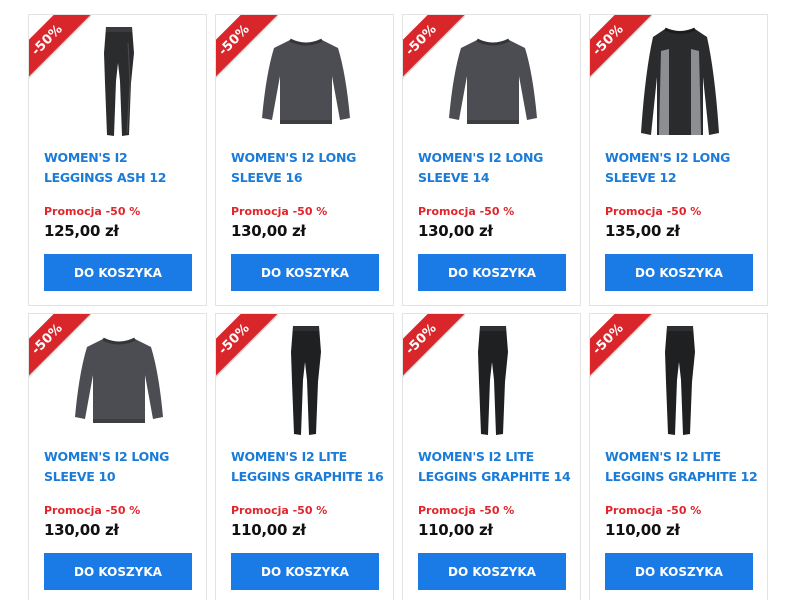 This screenshot has height=600, width=799. I want to click on product-price: 135,00 zł, so click(642, 231).